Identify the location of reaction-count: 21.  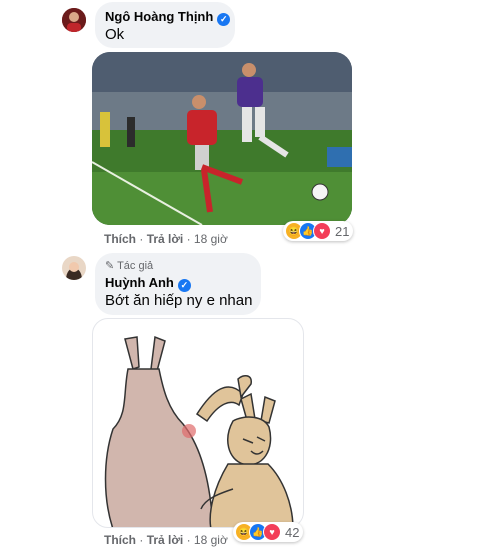
(342, 231).